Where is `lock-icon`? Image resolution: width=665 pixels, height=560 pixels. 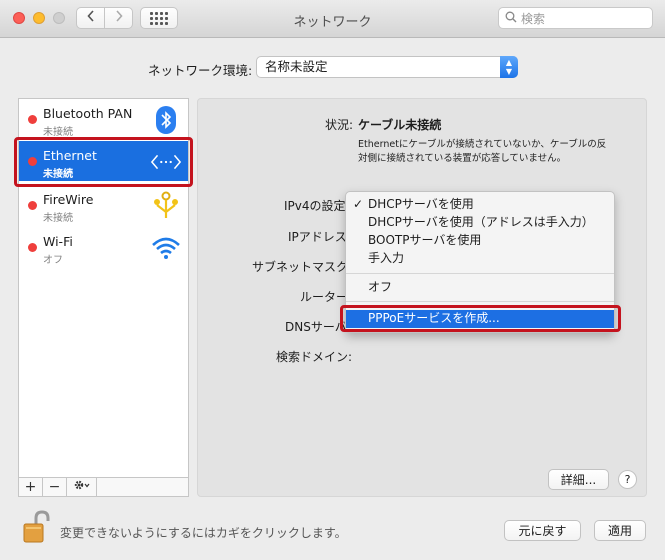
lock-icon is located at coordinates (36, 526).